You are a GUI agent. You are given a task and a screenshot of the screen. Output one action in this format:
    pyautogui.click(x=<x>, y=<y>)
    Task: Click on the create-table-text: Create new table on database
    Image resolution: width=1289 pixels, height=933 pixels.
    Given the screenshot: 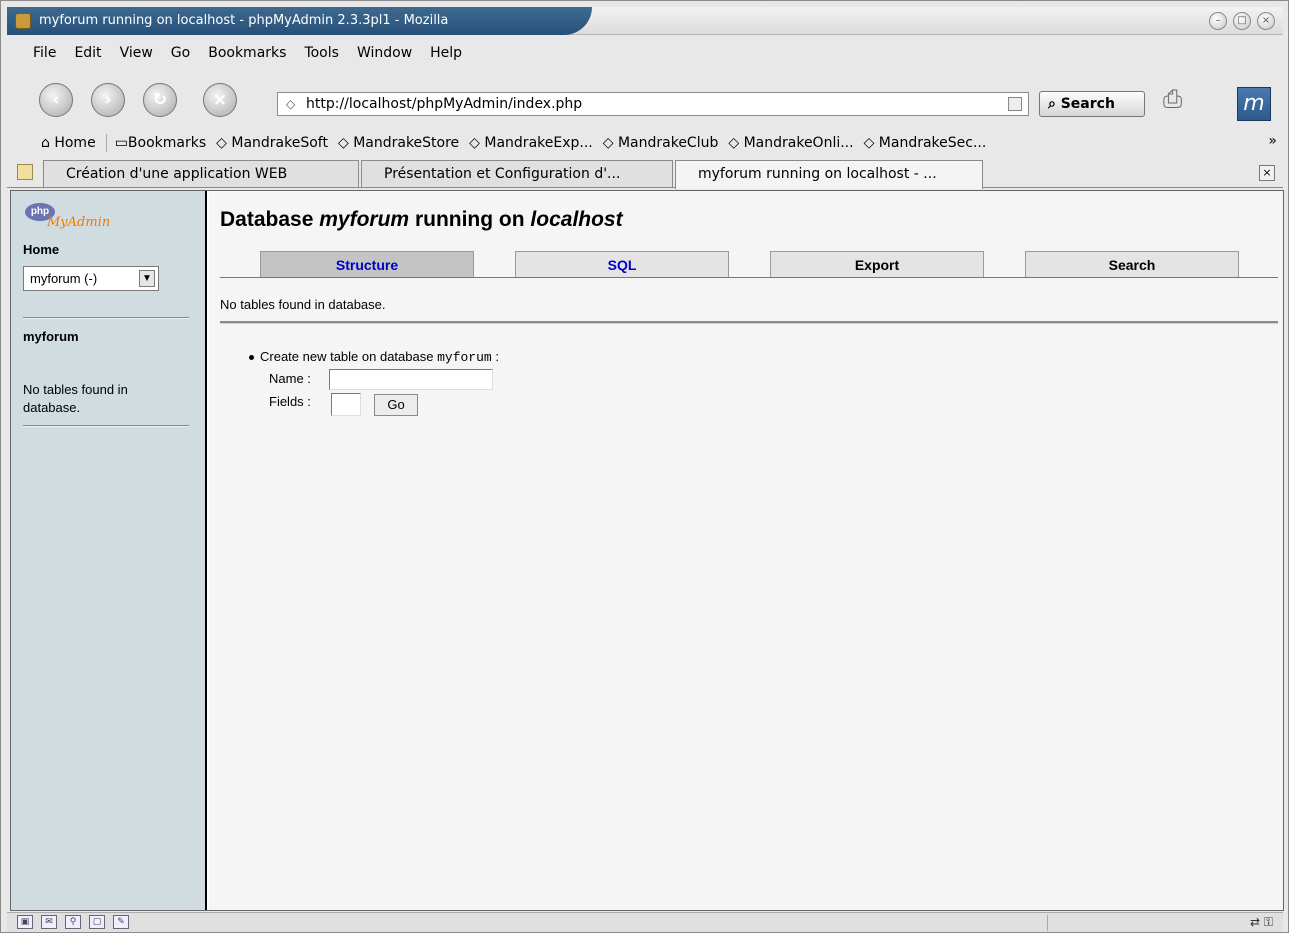 What is the action you would take?
    pyautogui.click(x=347, y=356)
    